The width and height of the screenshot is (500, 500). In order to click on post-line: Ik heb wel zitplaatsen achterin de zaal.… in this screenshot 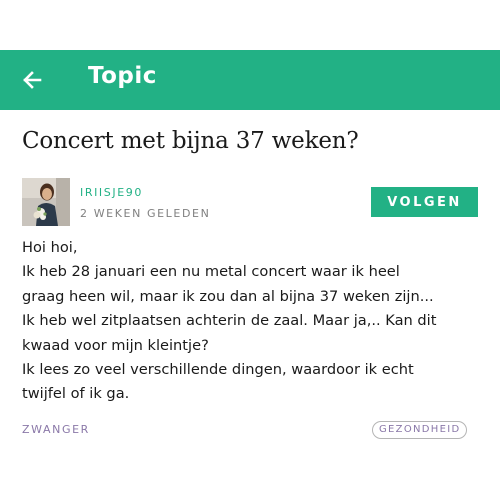, I will do `click(229, 321)`.